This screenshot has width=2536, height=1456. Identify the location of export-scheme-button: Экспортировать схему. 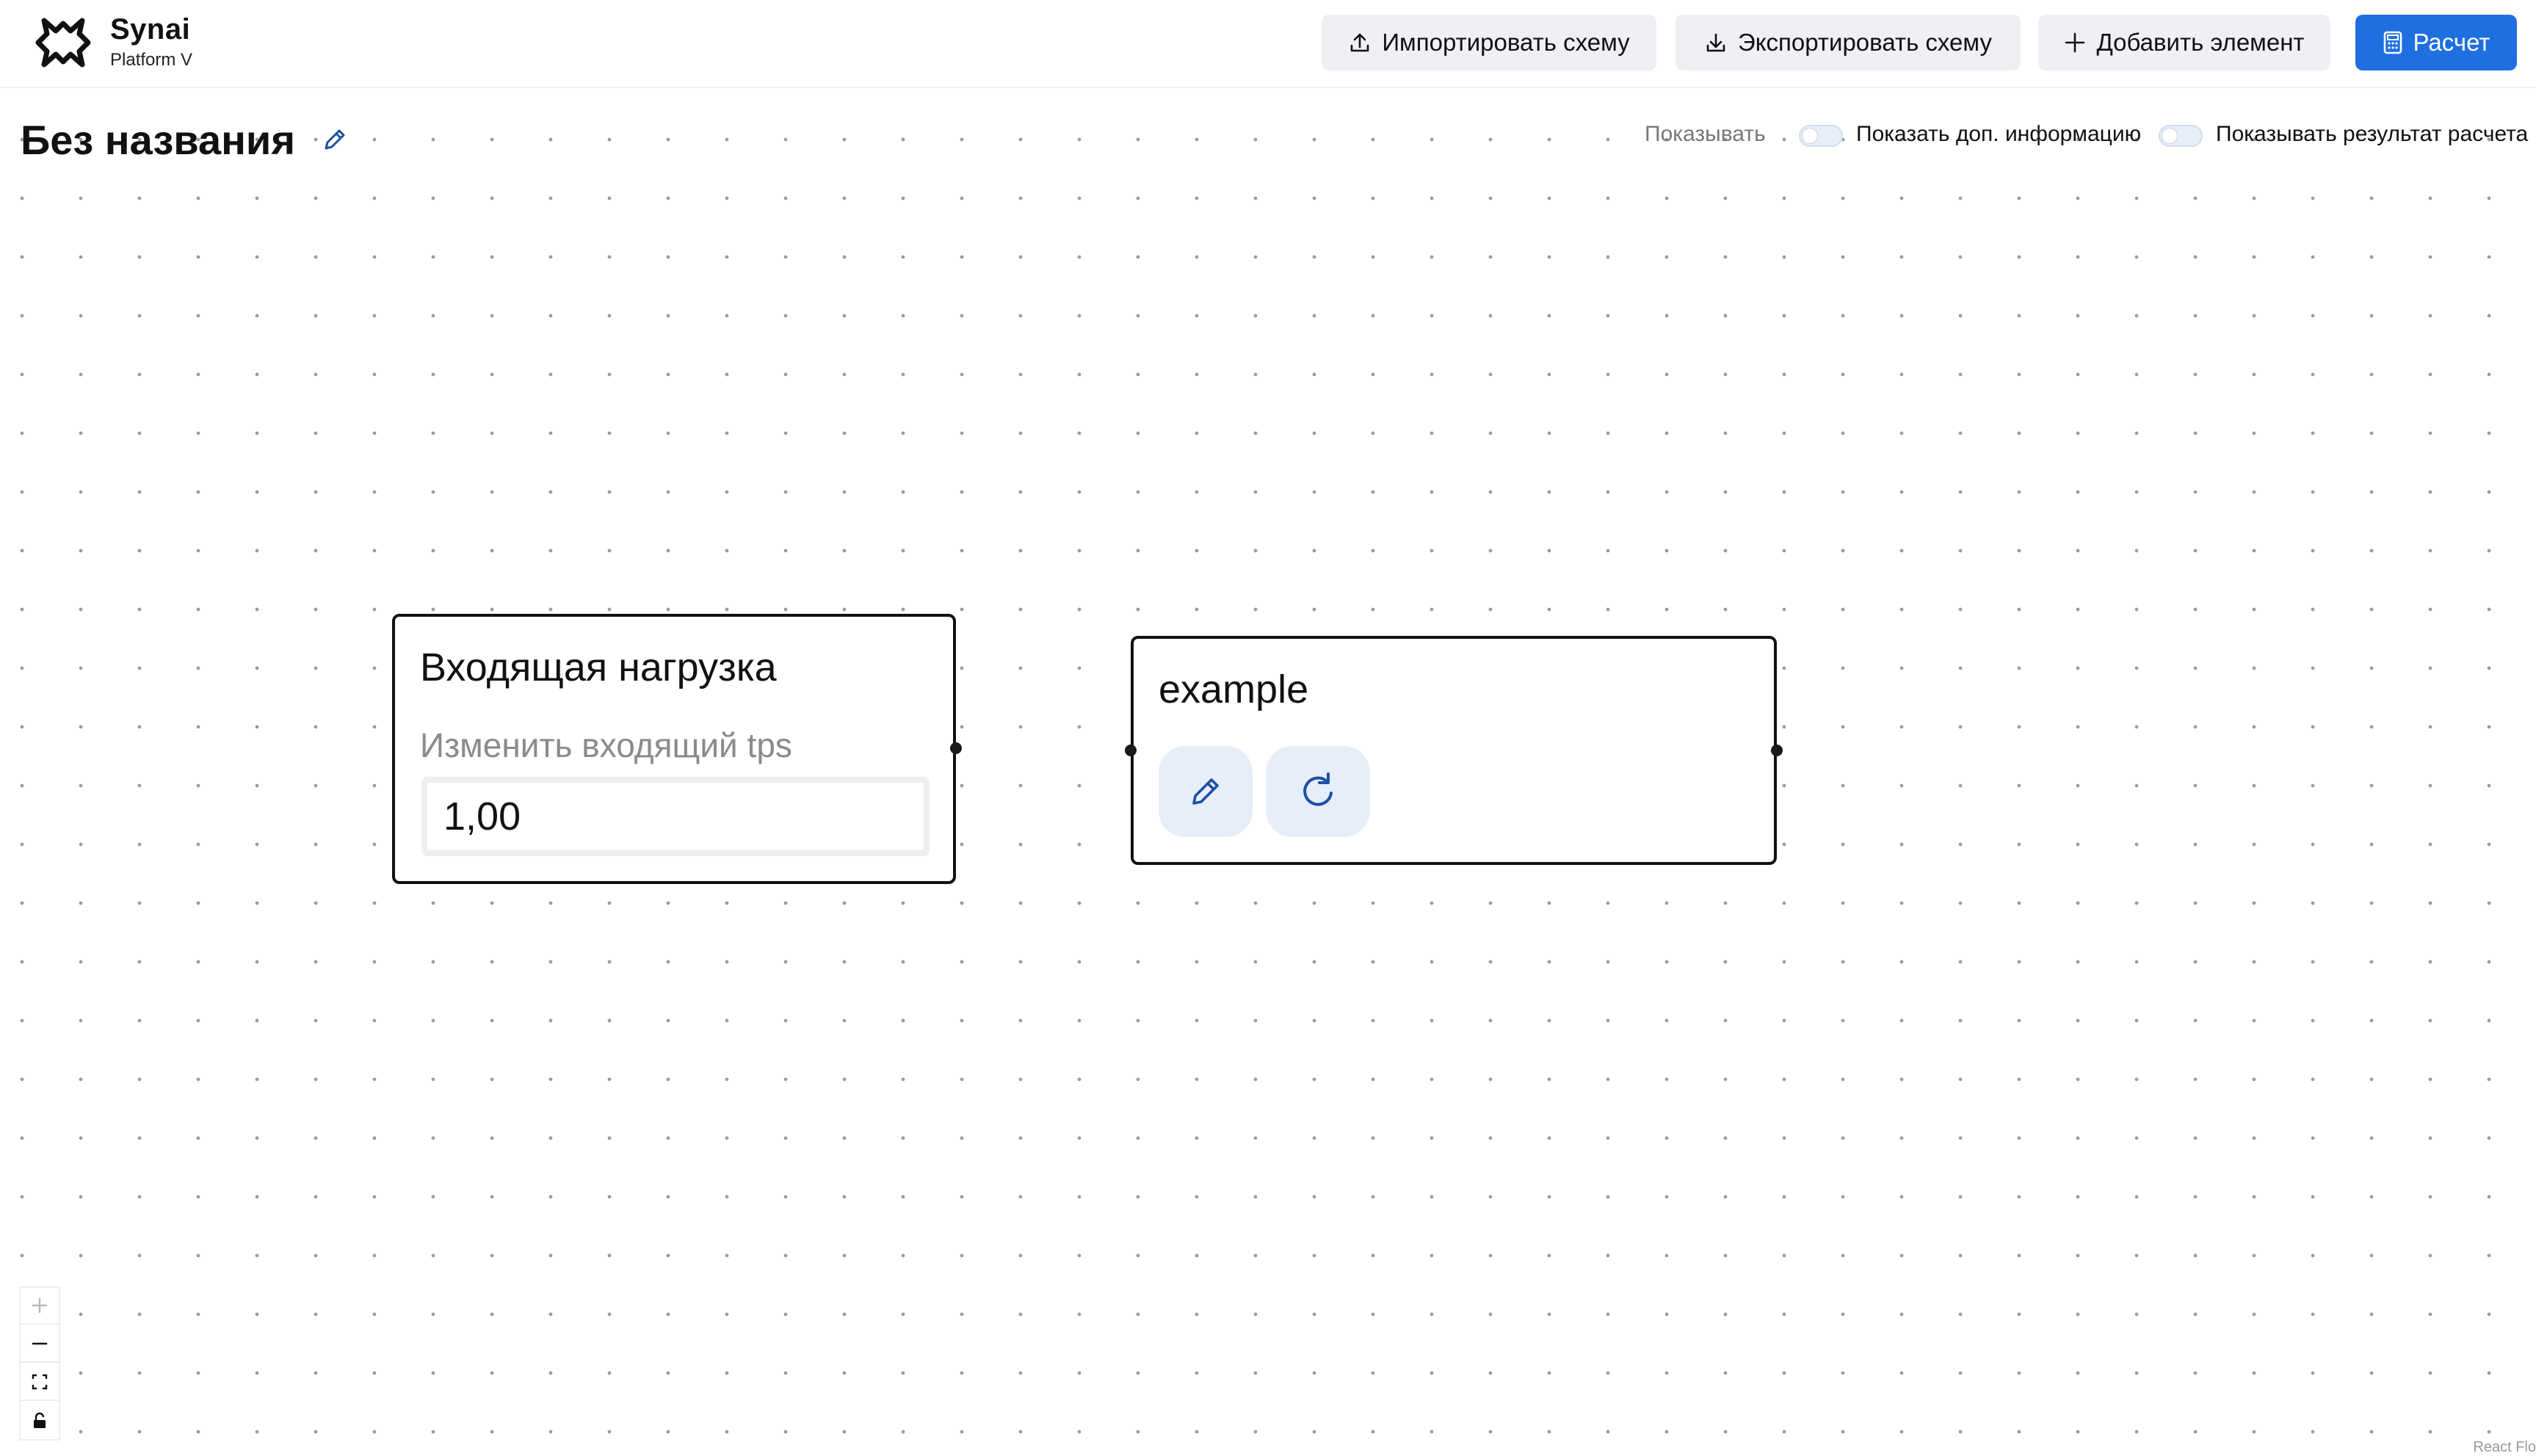
(1848, 42).